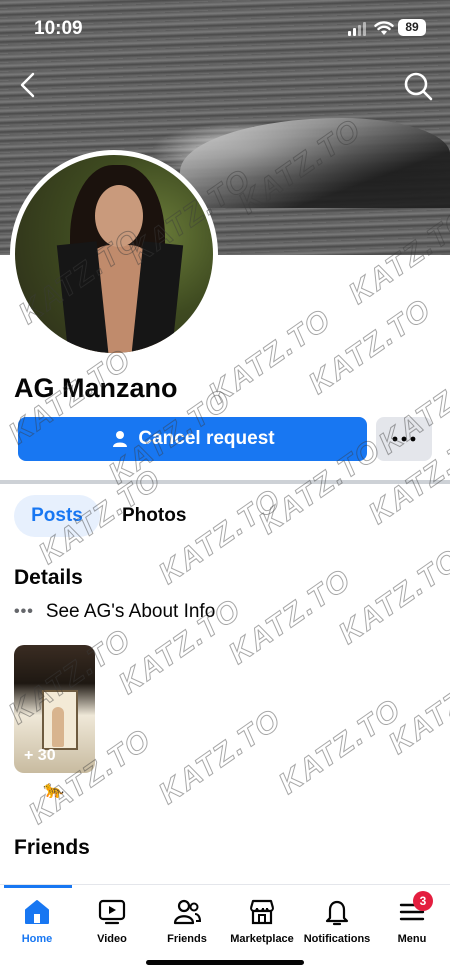 The width and height of the screenshot is (450, 975). Describe the element at coordinates (37, 912) in the screenshot. I see `home-icon` at that location.